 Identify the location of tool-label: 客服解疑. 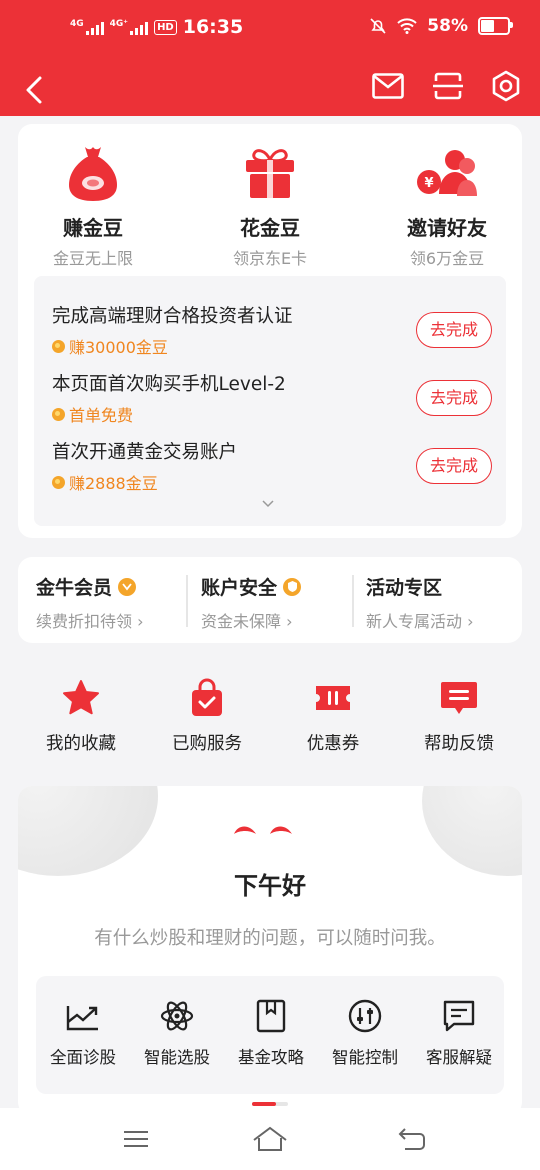
(459, 1057).